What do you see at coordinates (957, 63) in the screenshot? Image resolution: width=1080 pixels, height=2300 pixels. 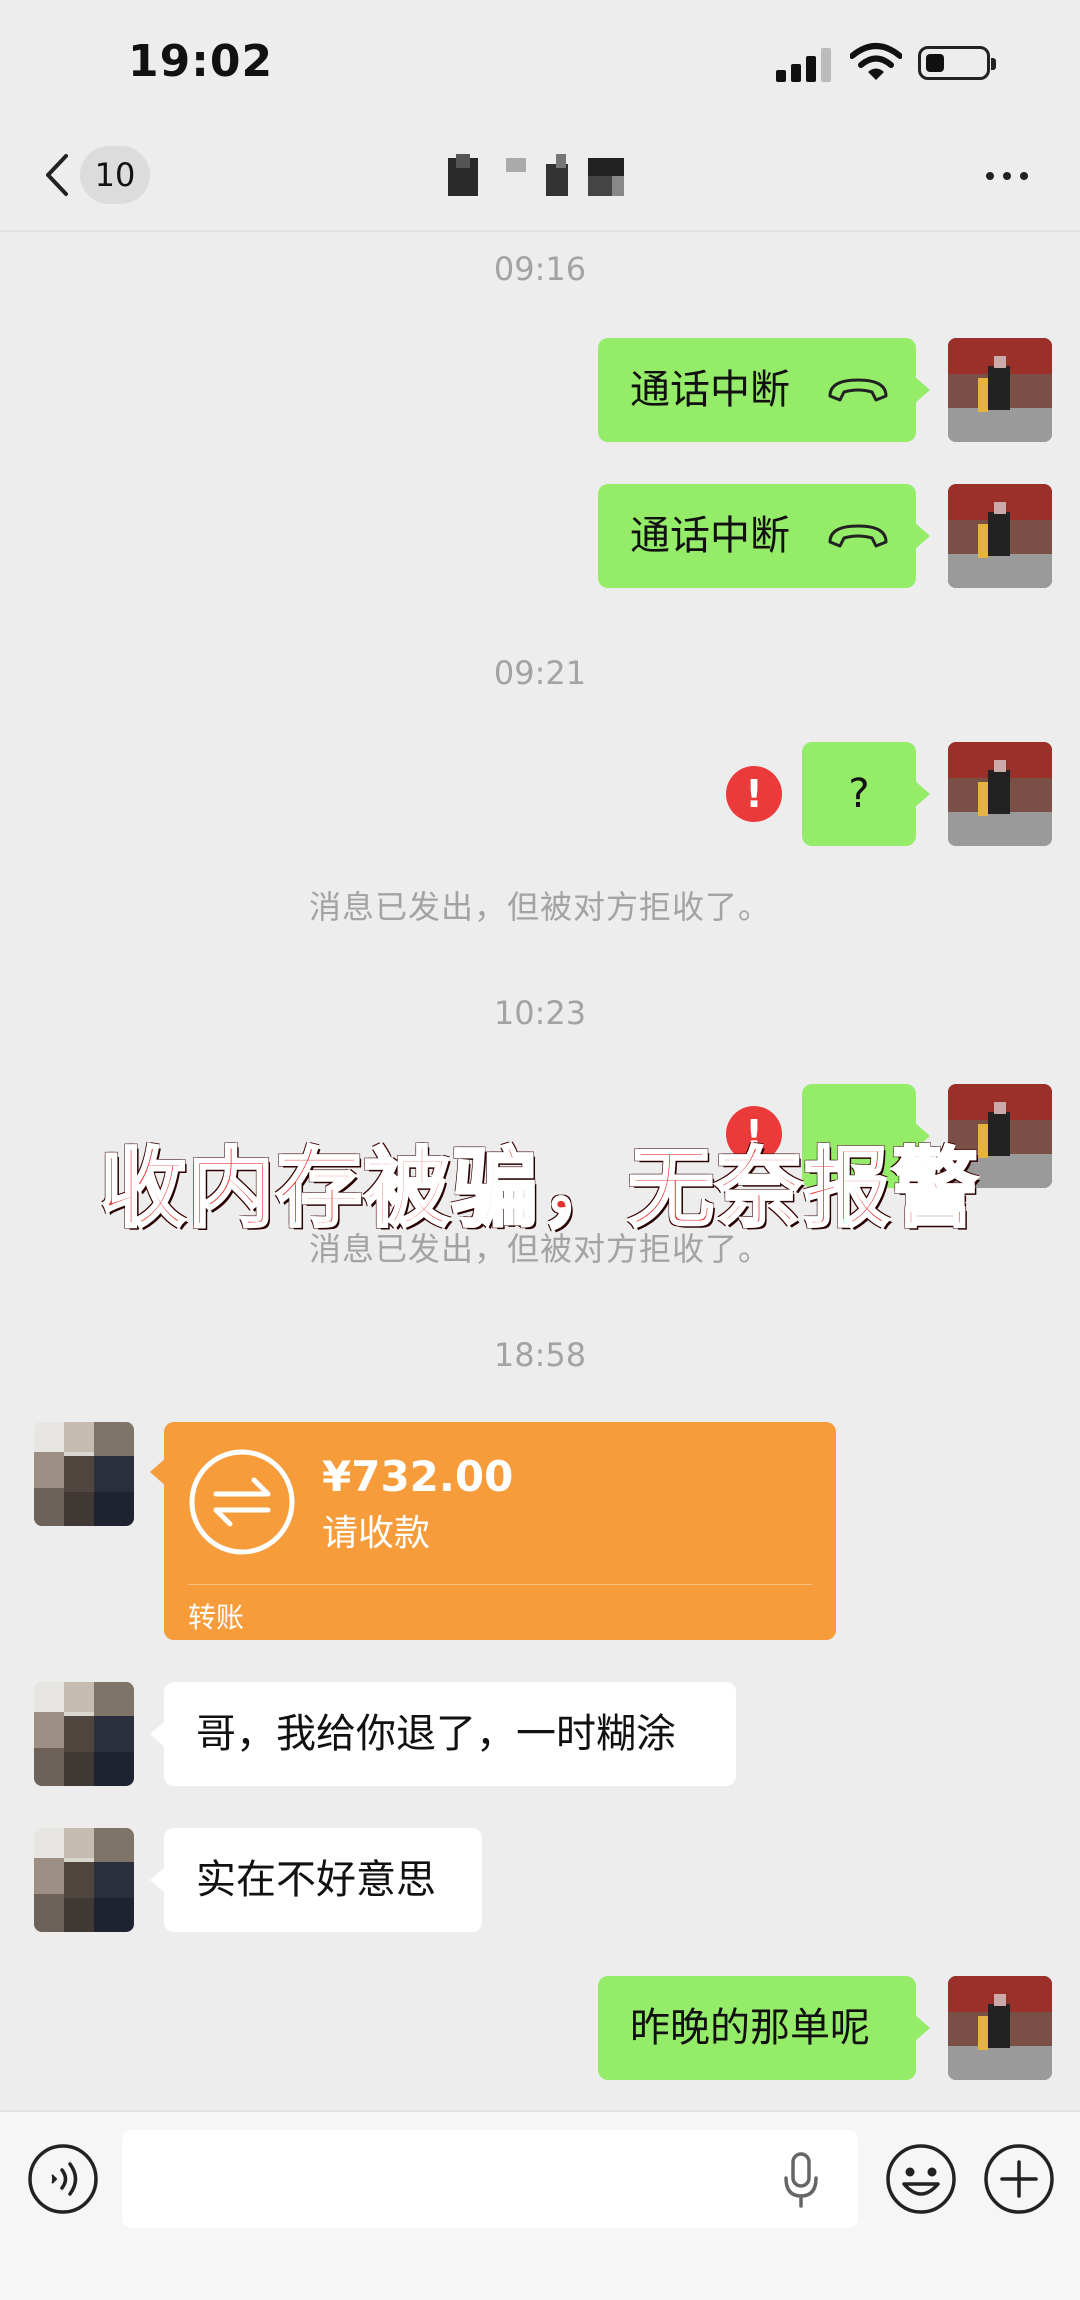 I see `battery-icon` at bounding box center [957, 63].